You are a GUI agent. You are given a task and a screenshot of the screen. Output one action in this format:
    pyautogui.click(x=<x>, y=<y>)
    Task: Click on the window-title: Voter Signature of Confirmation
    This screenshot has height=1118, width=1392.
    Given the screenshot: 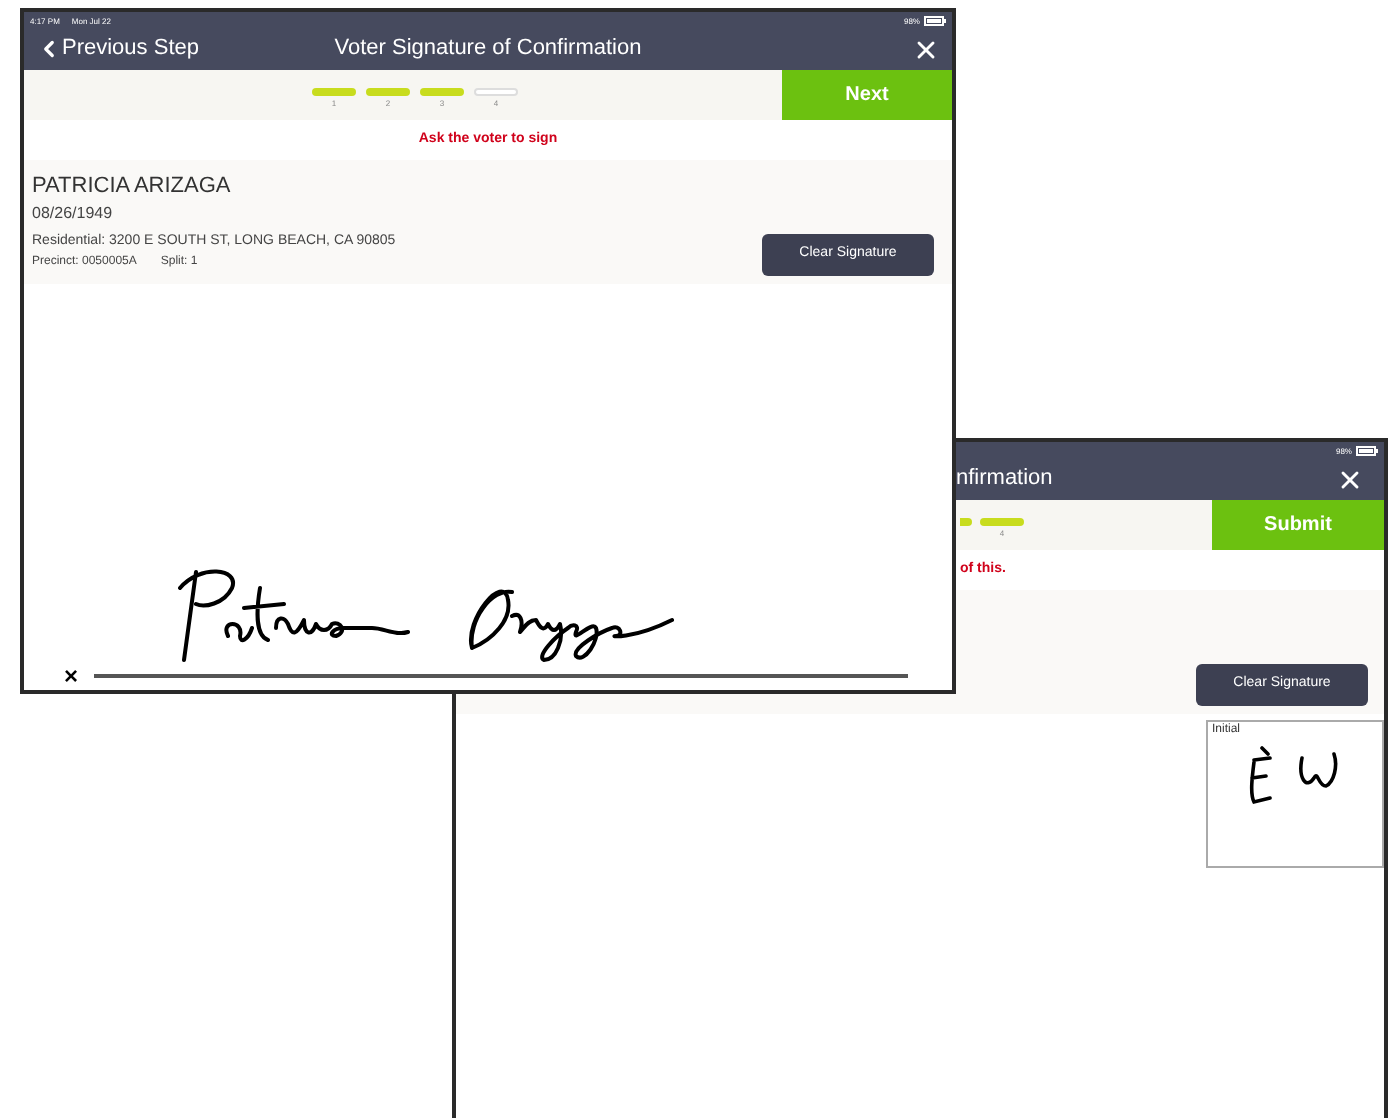 What is the action you would take?
    pyautogui.click(x=488, y=49)
    